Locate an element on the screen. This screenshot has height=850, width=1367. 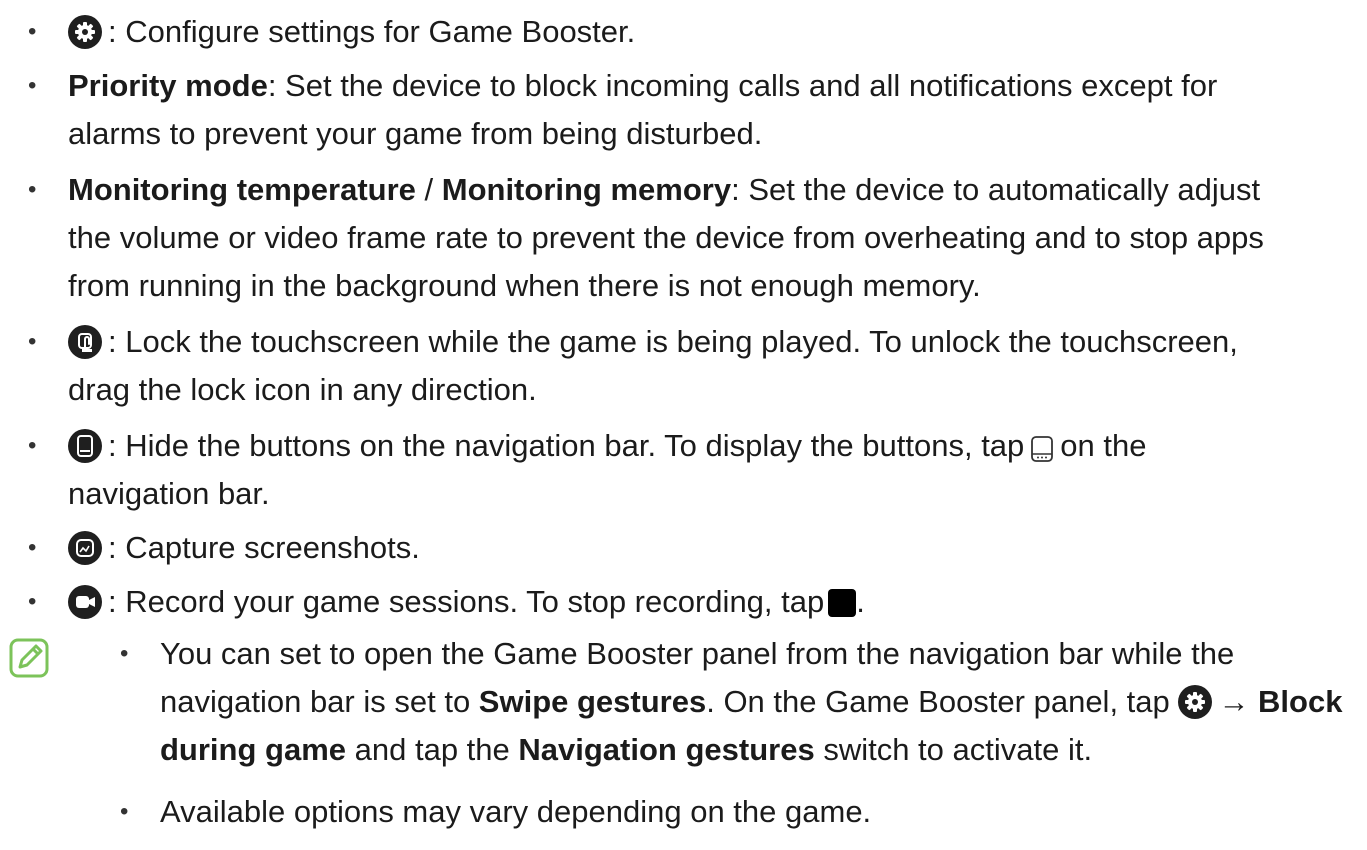
record-icon is located at coordinates (85, 602).